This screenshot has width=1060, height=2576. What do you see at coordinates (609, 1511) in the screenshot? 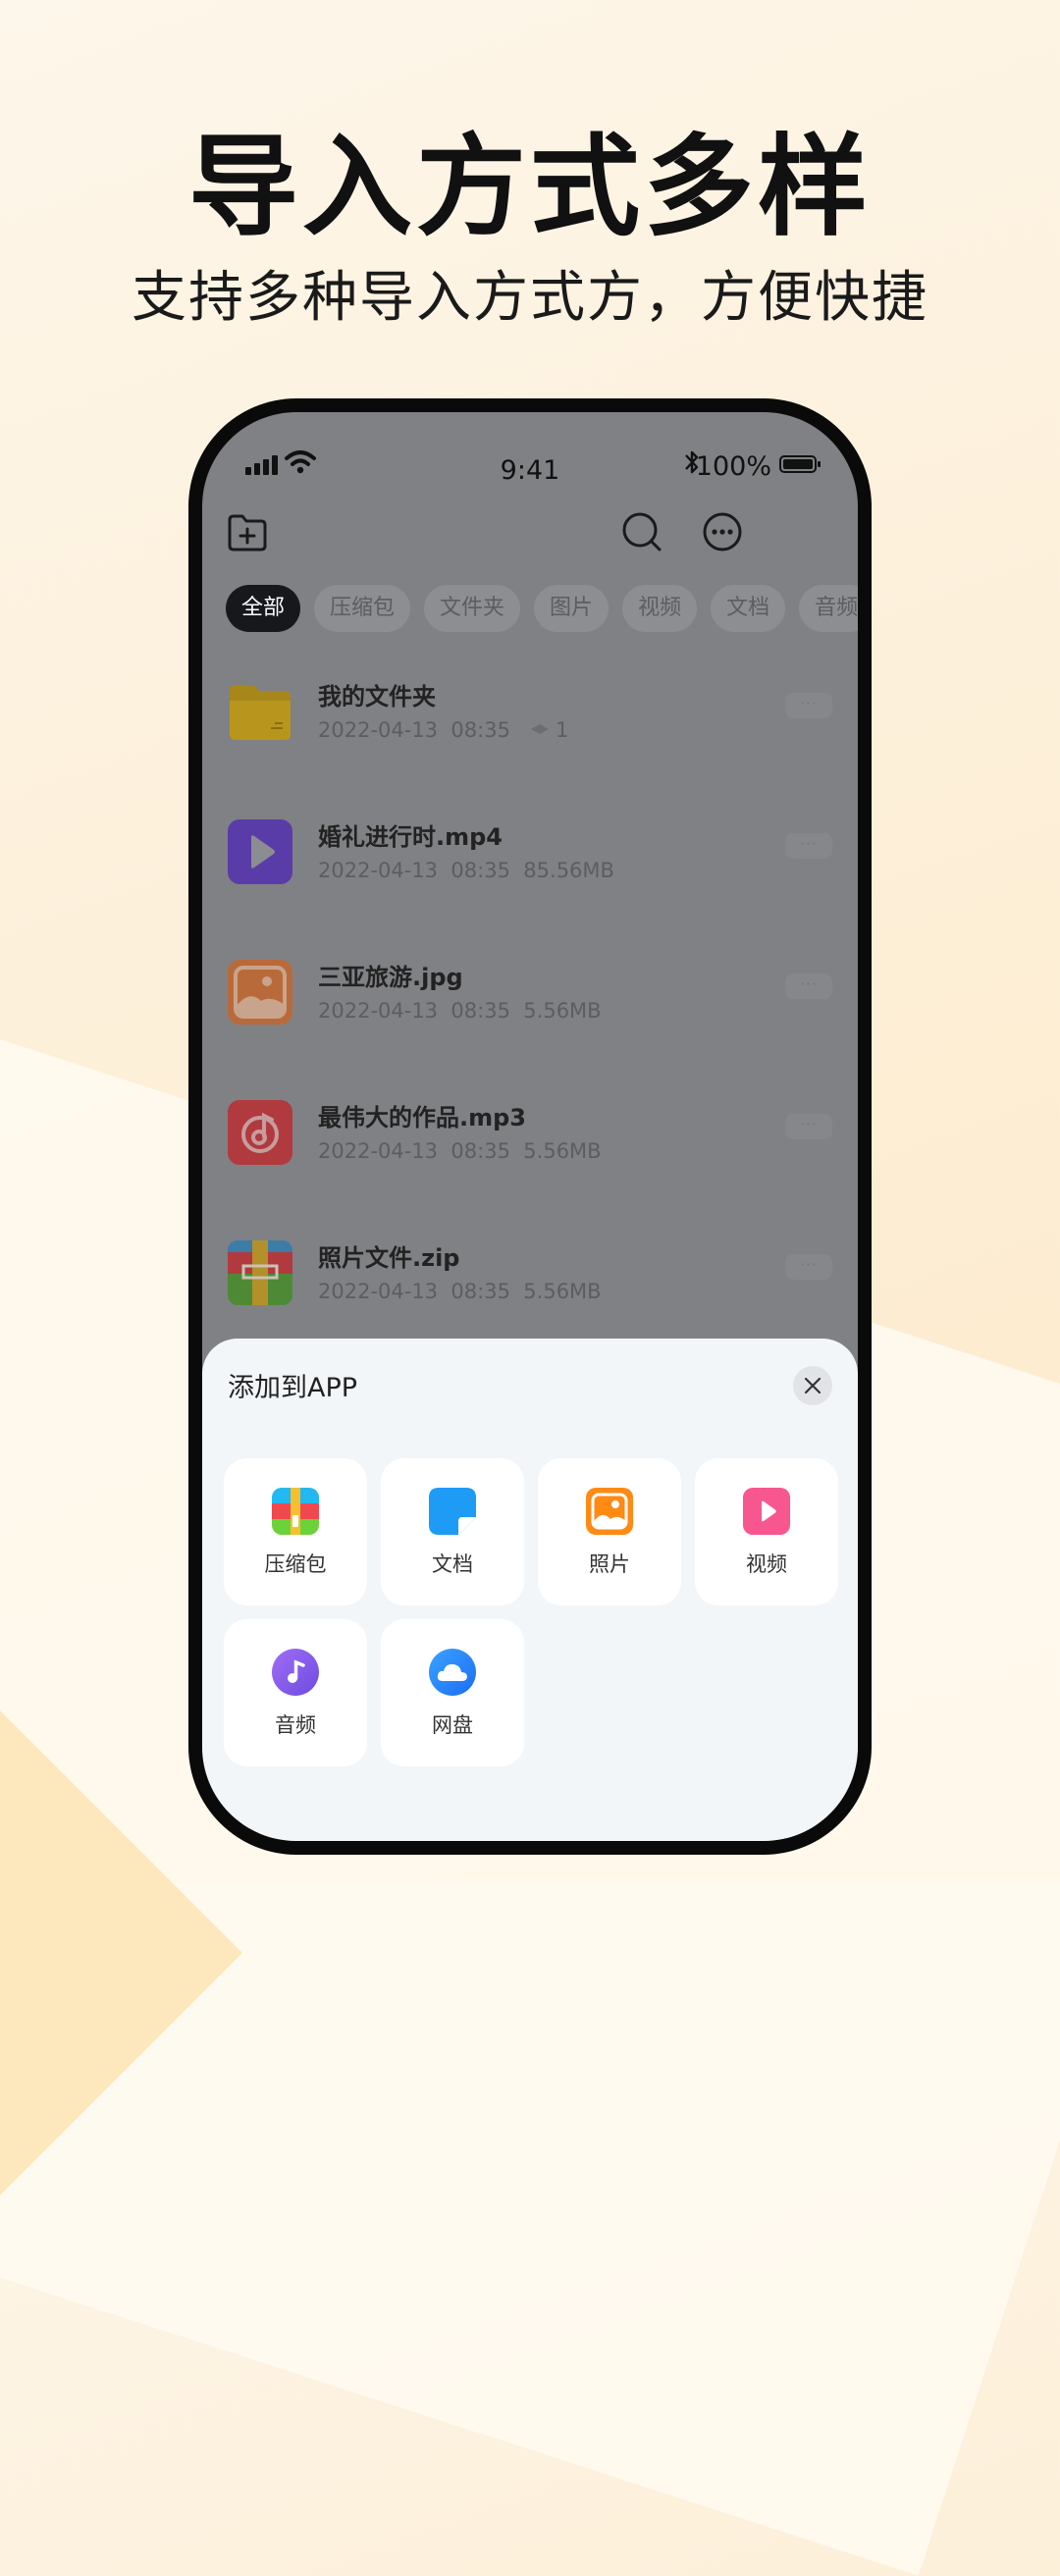
I see `photo-icon` at bounding box center [609, 1511].